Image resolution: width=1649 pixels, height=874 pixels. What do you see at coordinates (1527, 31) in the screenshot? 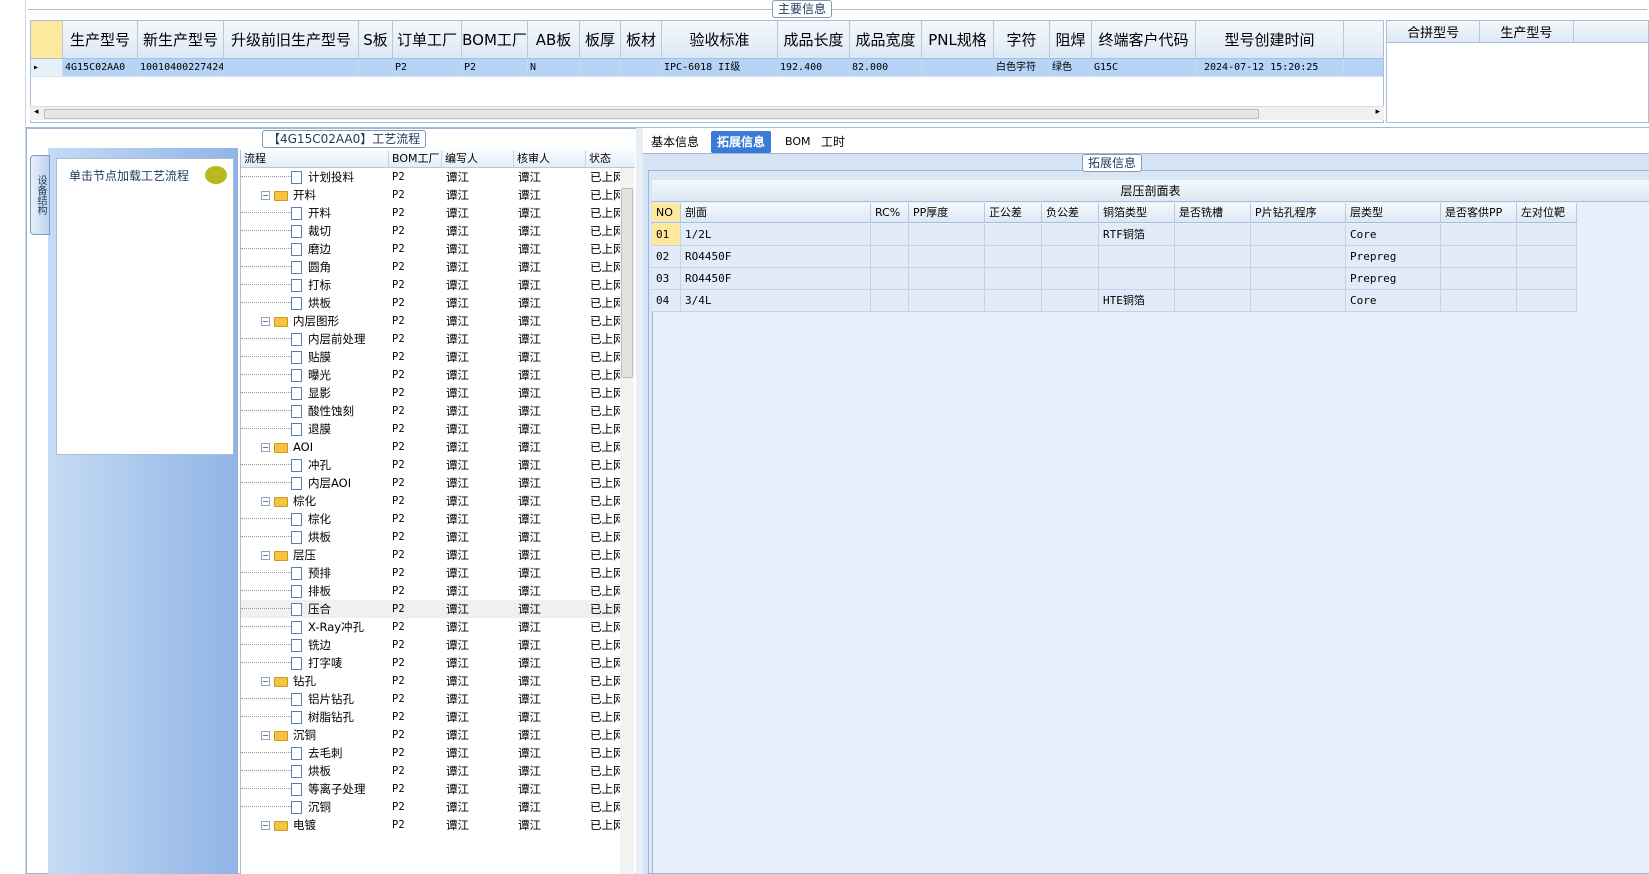
I see `col-production-model: 生产型号` at bounding box center [1527, 31].